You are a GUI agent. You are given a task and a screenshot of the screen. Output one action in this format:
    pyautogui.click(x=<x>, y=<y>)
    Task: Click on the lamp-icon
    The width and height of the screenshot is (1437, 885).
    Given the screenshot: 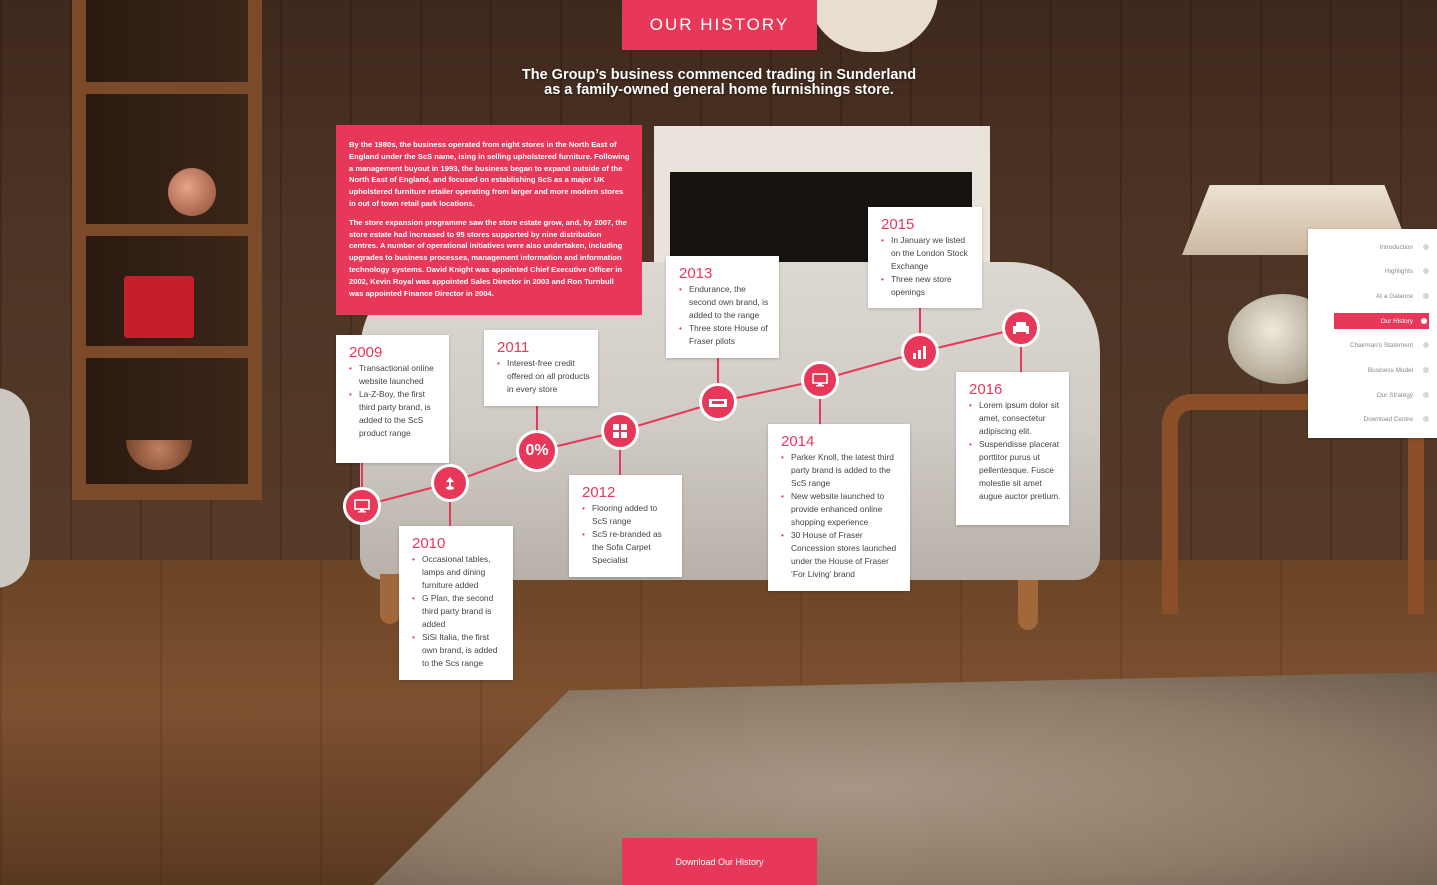 What is the action you would take?
    pyautogui.click(x=450, y=483)
    